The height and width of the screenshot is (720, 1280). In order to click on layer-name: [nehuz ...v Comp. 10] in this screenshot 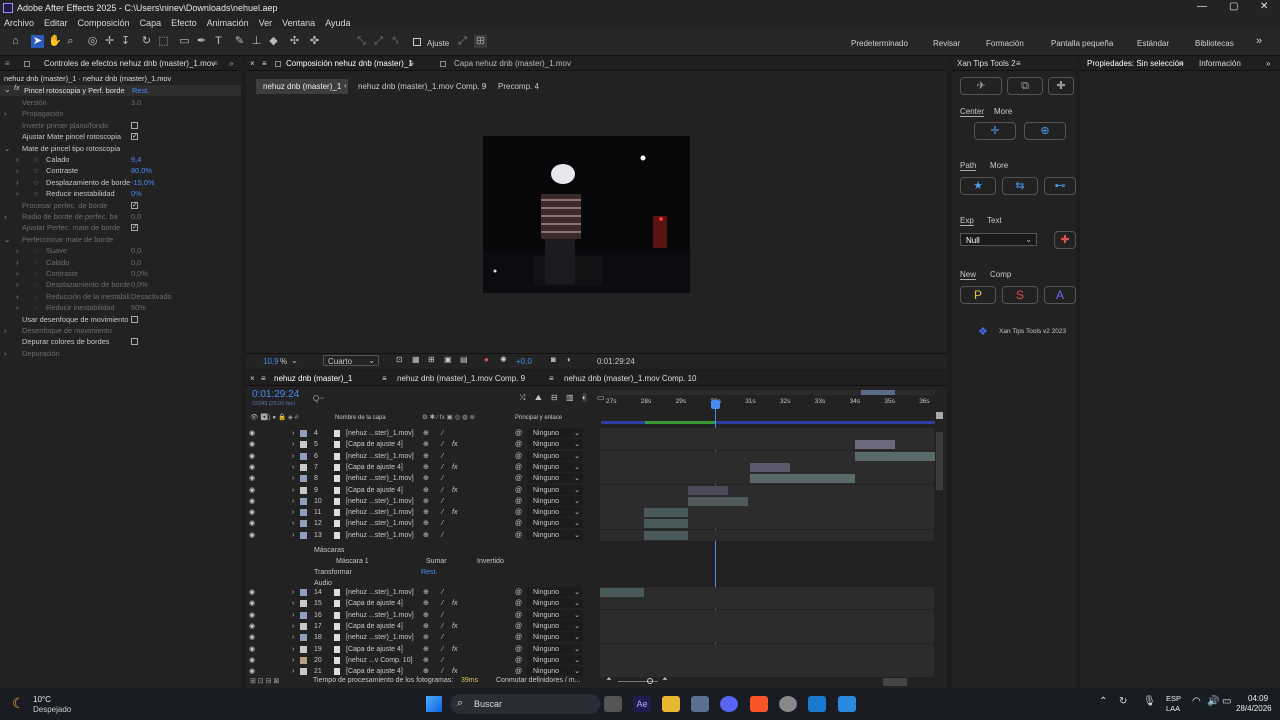, I will do `click(379, 660)`.